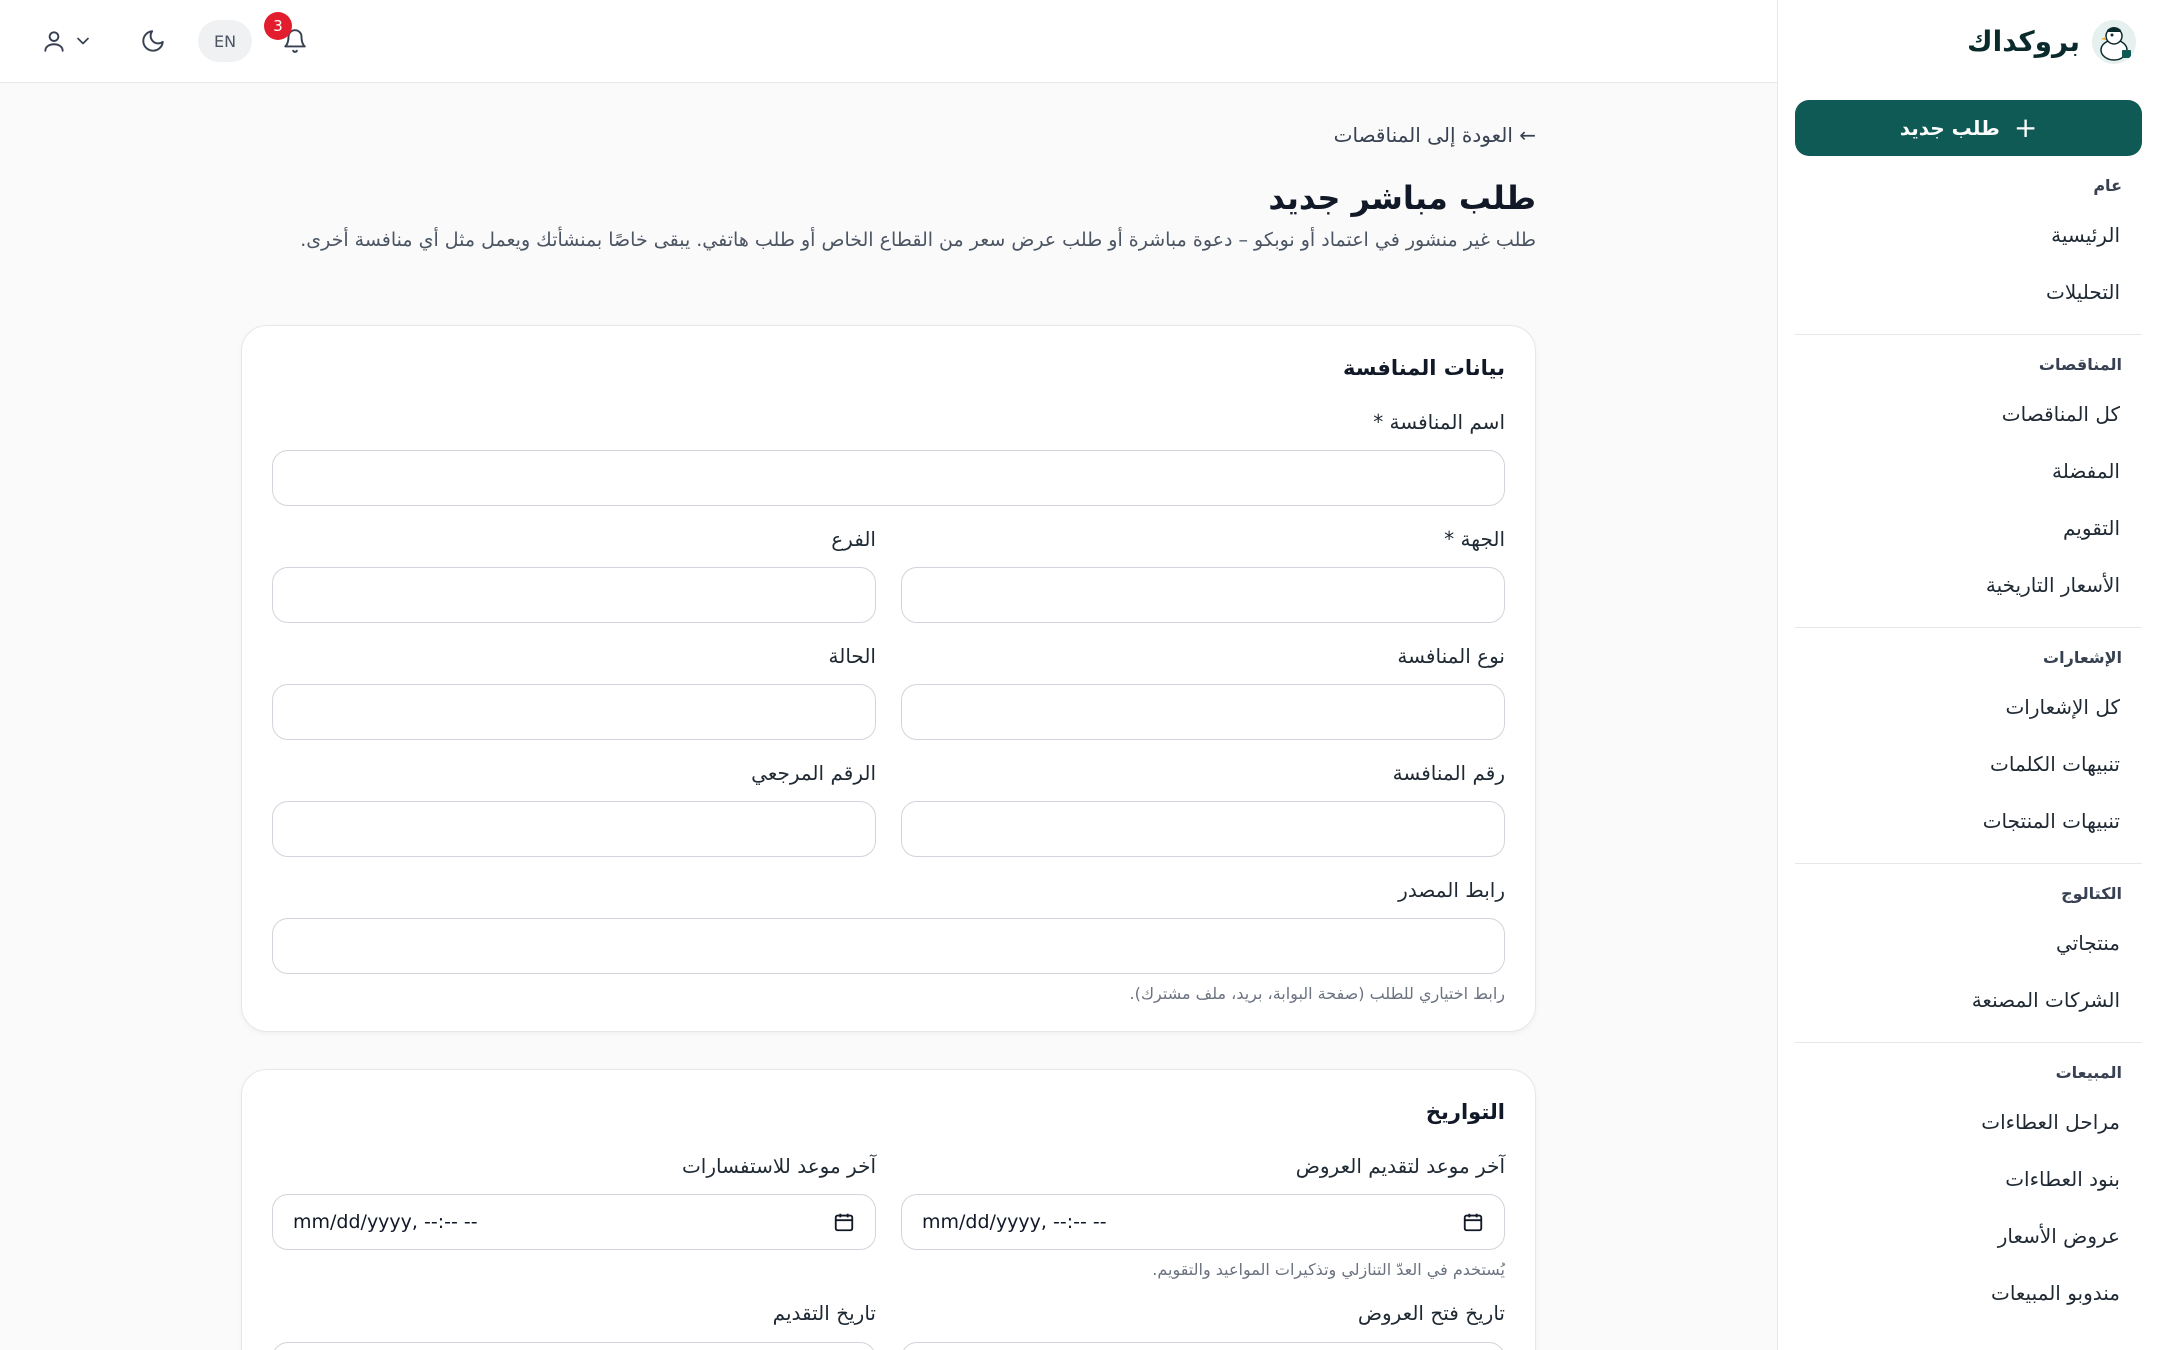 This screenshot has height=1350, width=2160. I want to click on sidebar-item-calendar: التقويم, so click(1968, 527).